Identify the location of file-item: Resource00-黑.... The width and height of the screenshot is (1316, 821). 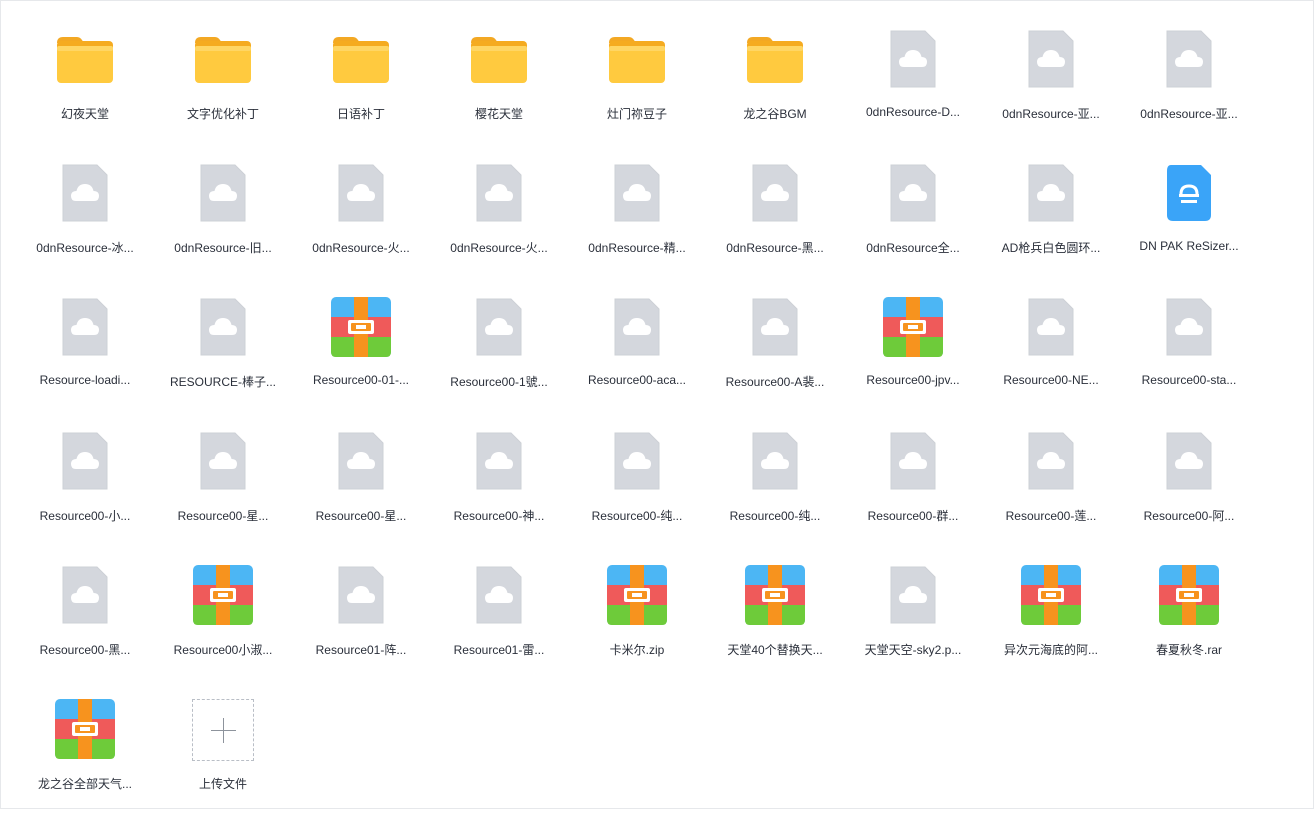
(85, 620).